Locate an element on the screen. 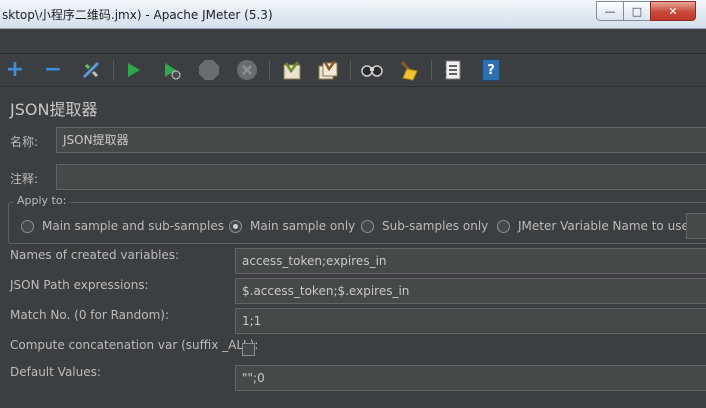 The height and width of the screenshot is (408, 706). start-button is located at coordinates (133, 70).